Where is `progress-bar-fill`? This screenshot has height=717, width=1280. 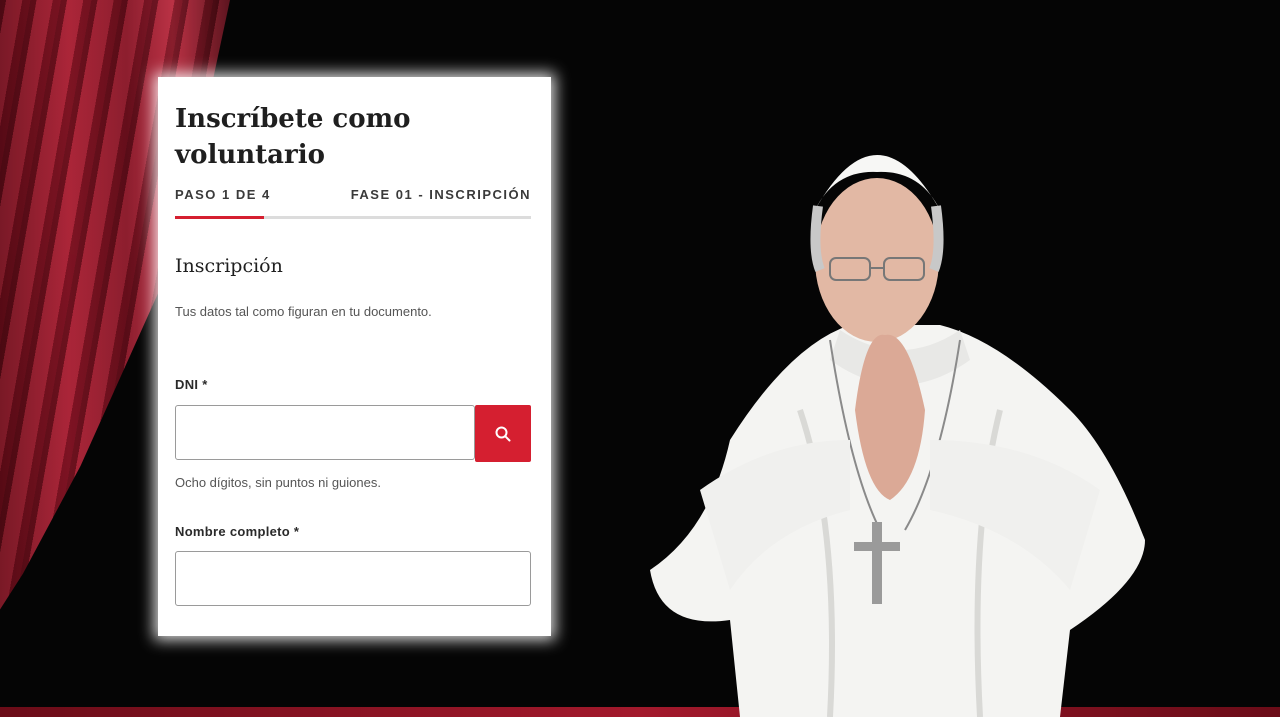 progress-bar-fill is located at coordinates (219, 217).